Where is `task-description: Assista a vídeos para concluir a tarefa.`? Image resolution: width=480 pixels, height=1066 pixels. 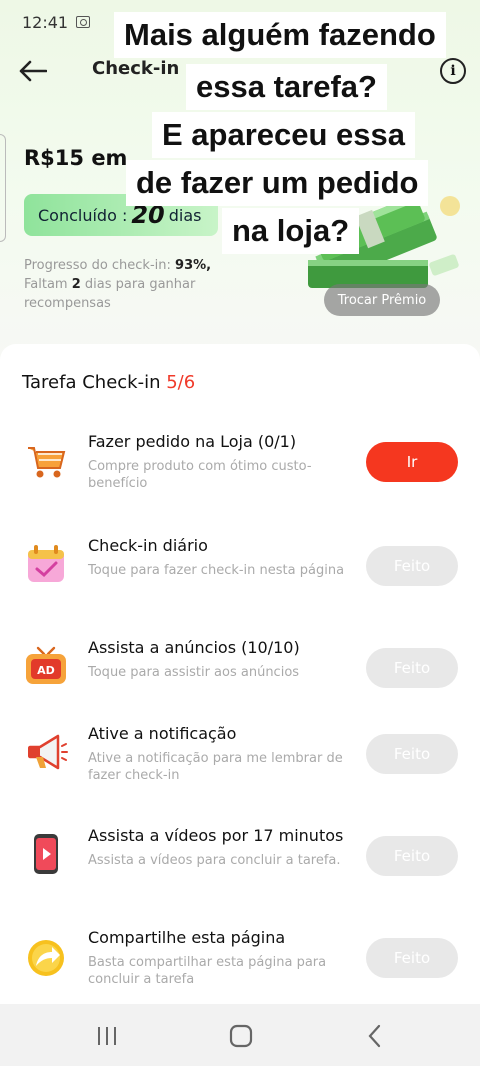
task-description: Assista a vídeos para concluir a tarefa. is located at coordinates (214, 860).